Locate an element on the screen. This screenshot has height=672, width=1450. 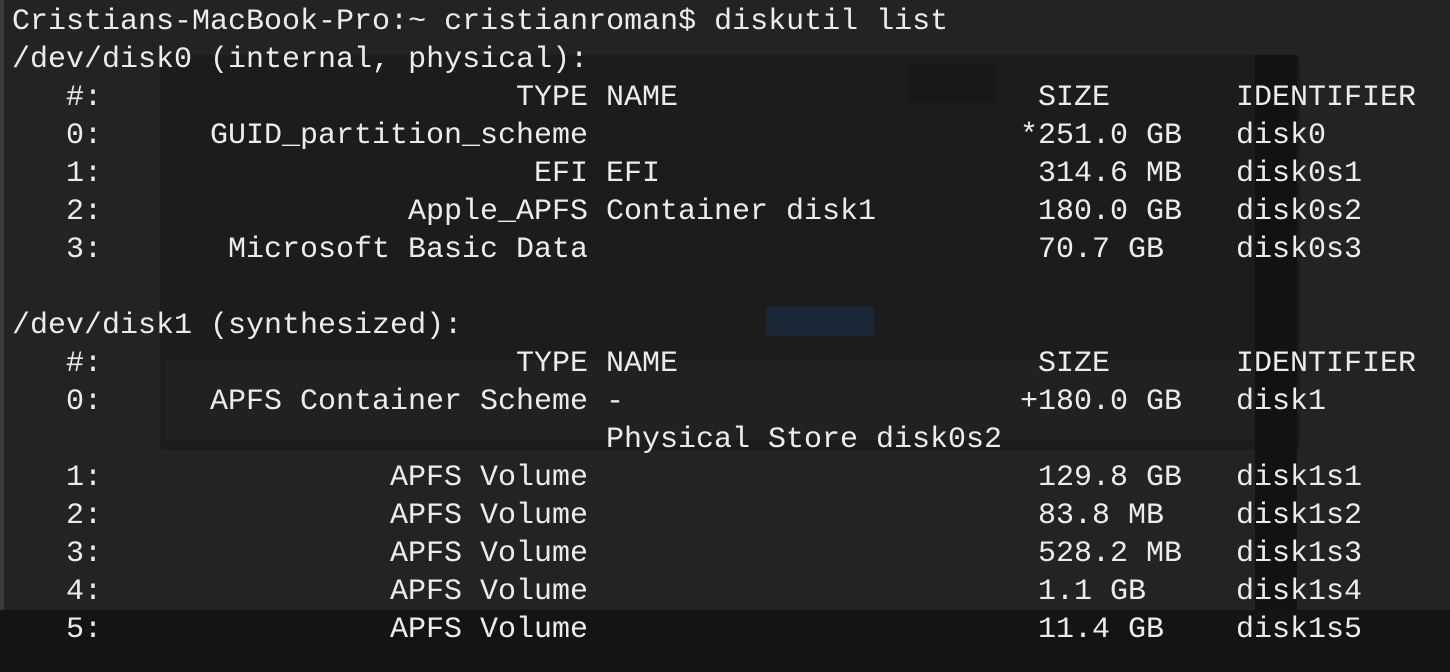
partition-row: 3: APFS Volume 528.2 MB disk1s3 is located at coordinates (722, 554).